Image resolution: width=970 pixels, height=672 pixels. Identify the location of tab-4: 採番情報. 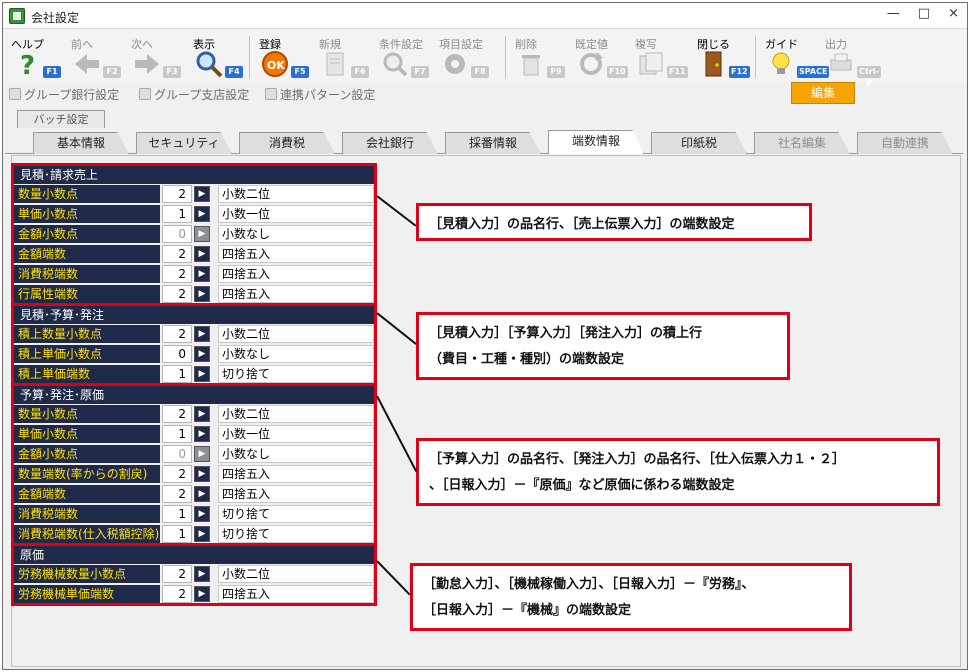
(493, 143).